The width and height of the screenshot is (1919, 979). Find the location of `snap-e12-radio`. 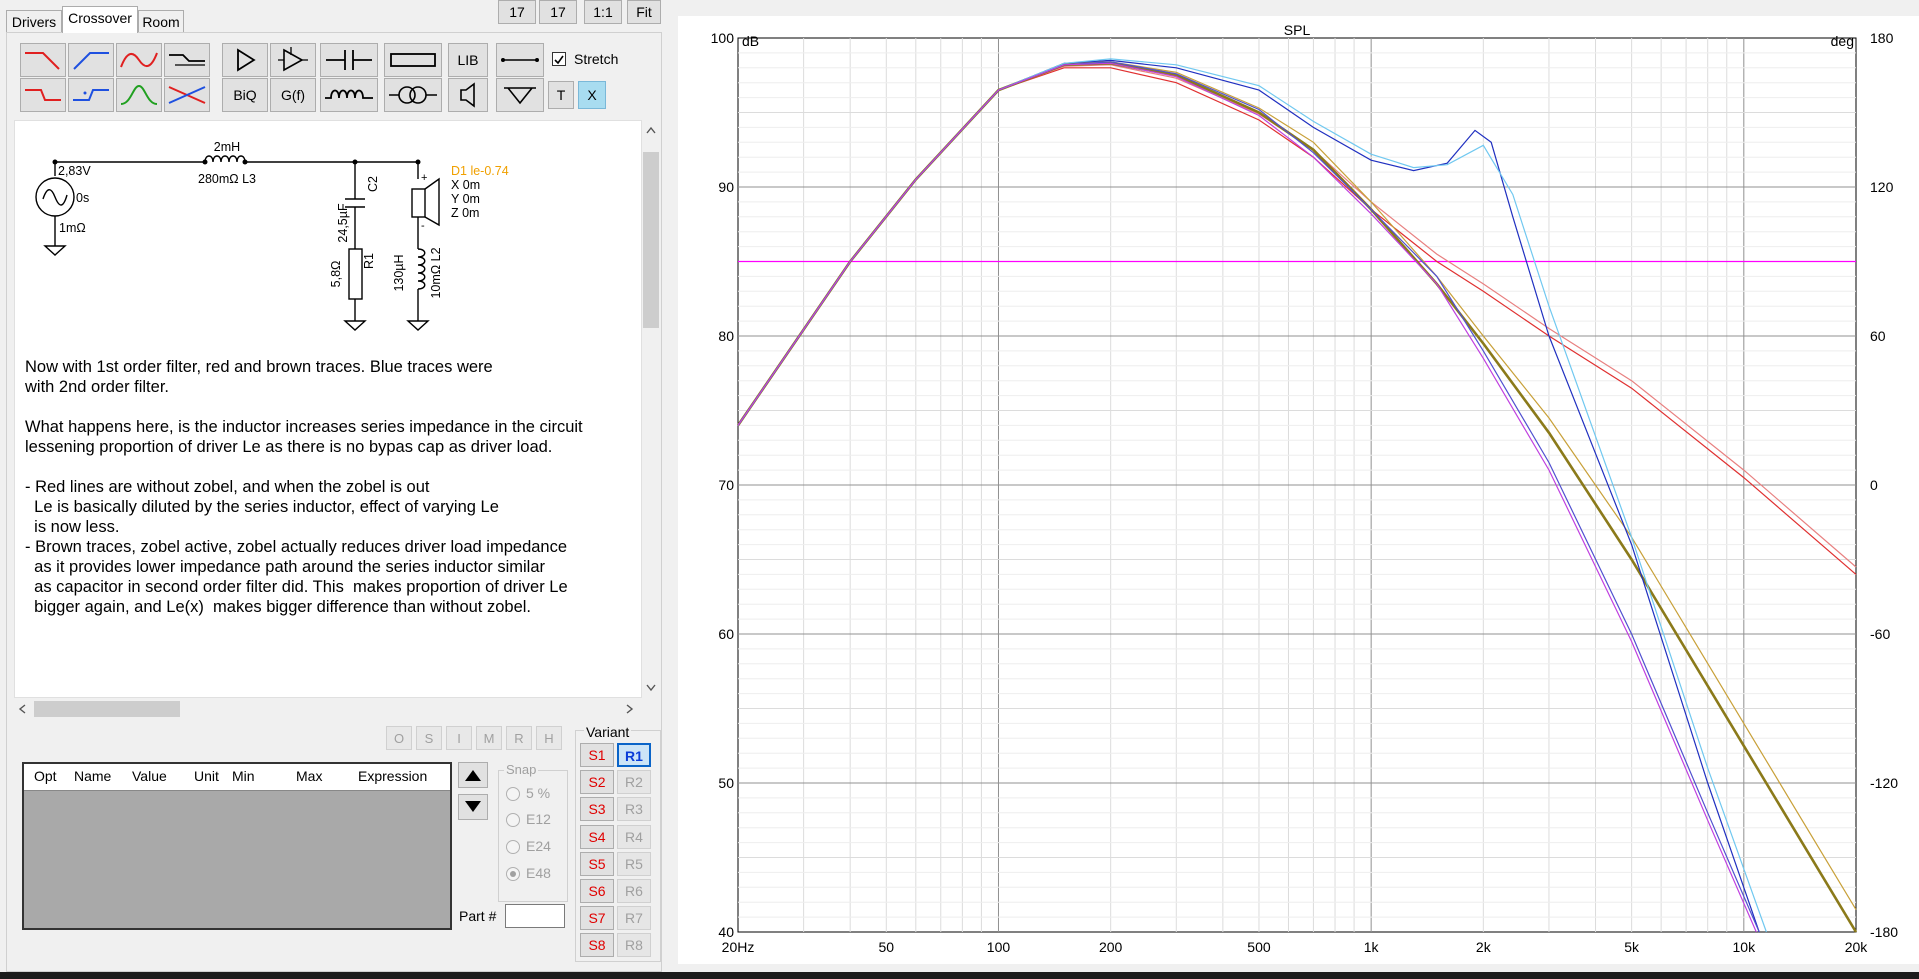

snap-e12-radio is located at coordinates (513, 820).